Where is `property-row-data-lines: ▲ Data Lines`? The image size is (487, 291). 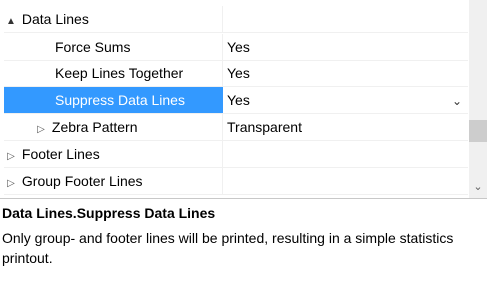 property-row-data-lines: ▲ Data Lines is located at coordinates (236, 19).